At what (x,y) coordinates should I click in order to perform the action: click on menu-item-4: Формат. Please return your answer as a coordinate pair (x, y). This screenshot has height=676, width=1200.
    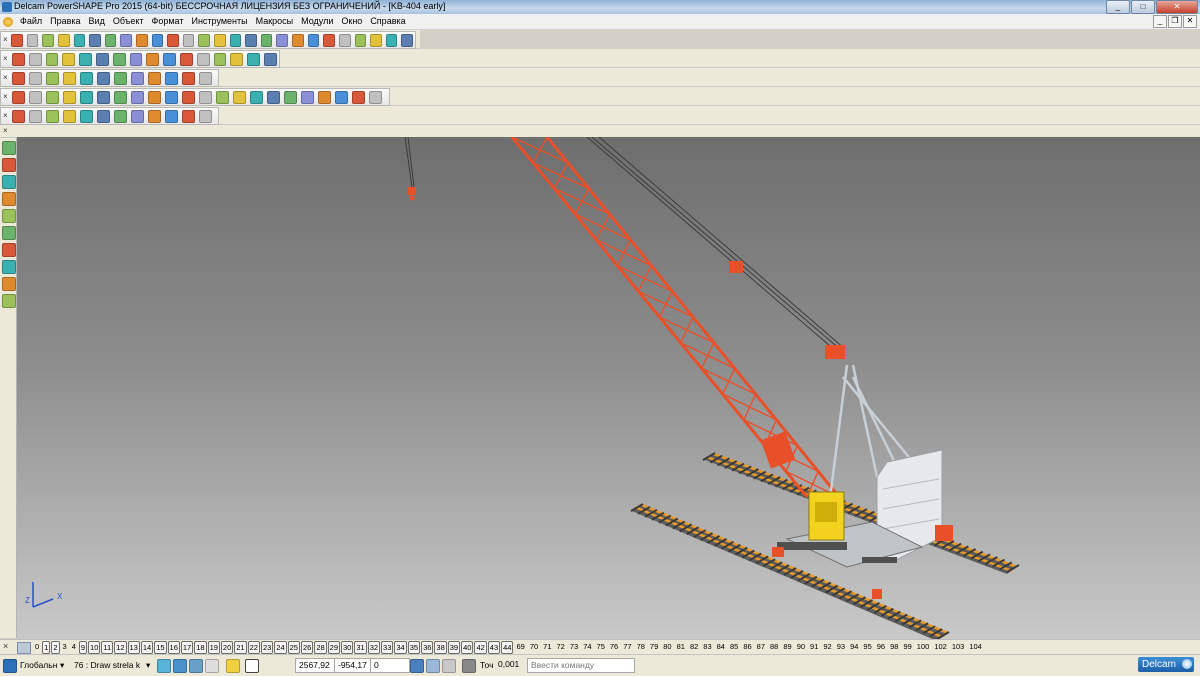
    Looking at the image, I should click on (168, 21).